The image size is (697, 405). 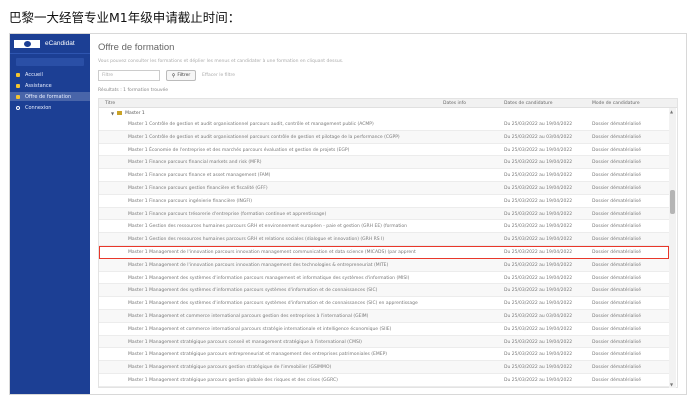 I want to click on column-header-info-dates: Dates info, so click(x=454, y=103).